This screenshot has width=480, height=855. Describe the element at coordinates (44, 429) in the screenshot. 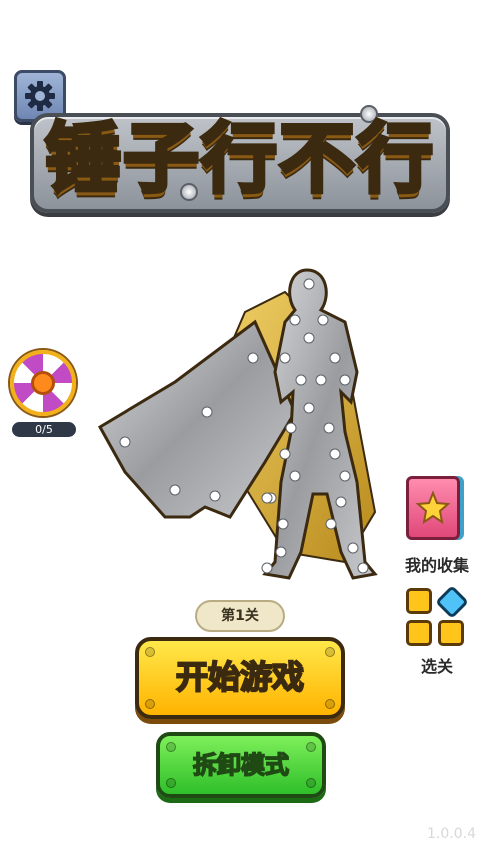

I see `wheel-progress: 0/5` at that location.